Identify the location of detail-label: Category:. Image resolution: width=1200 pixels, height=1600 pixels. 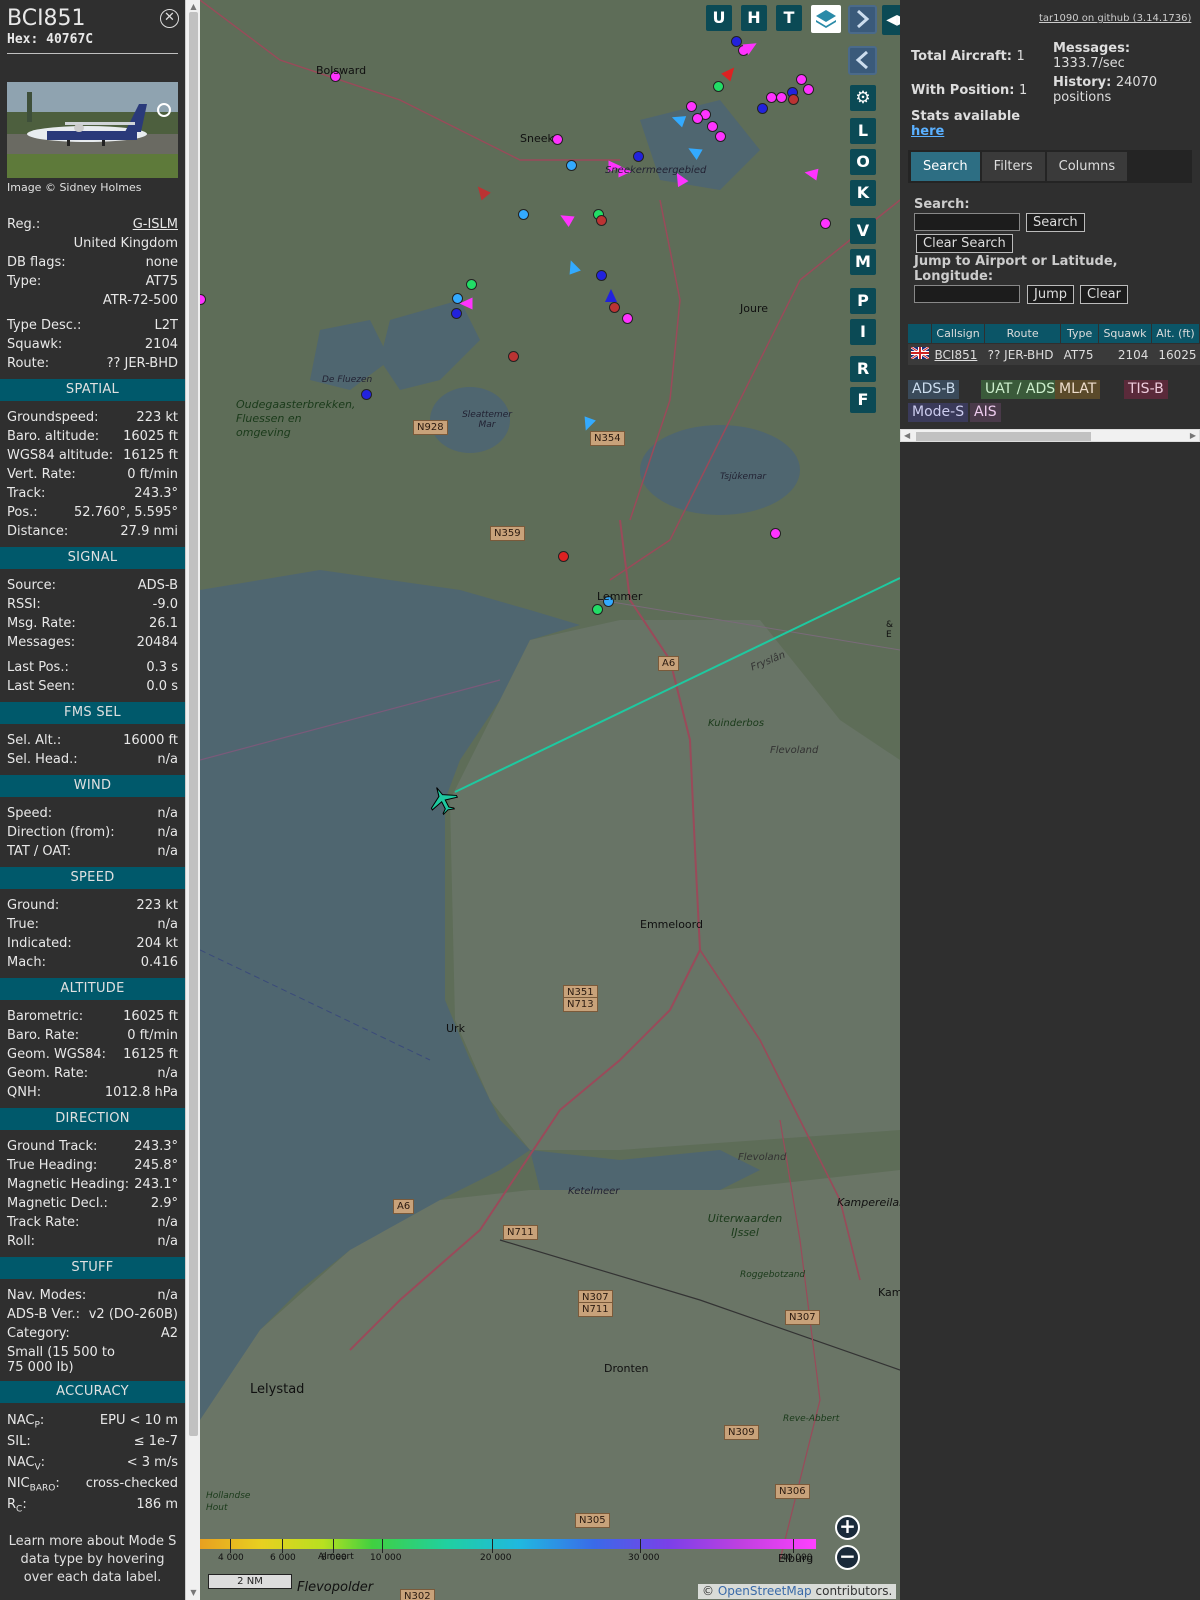
(38, 1333).